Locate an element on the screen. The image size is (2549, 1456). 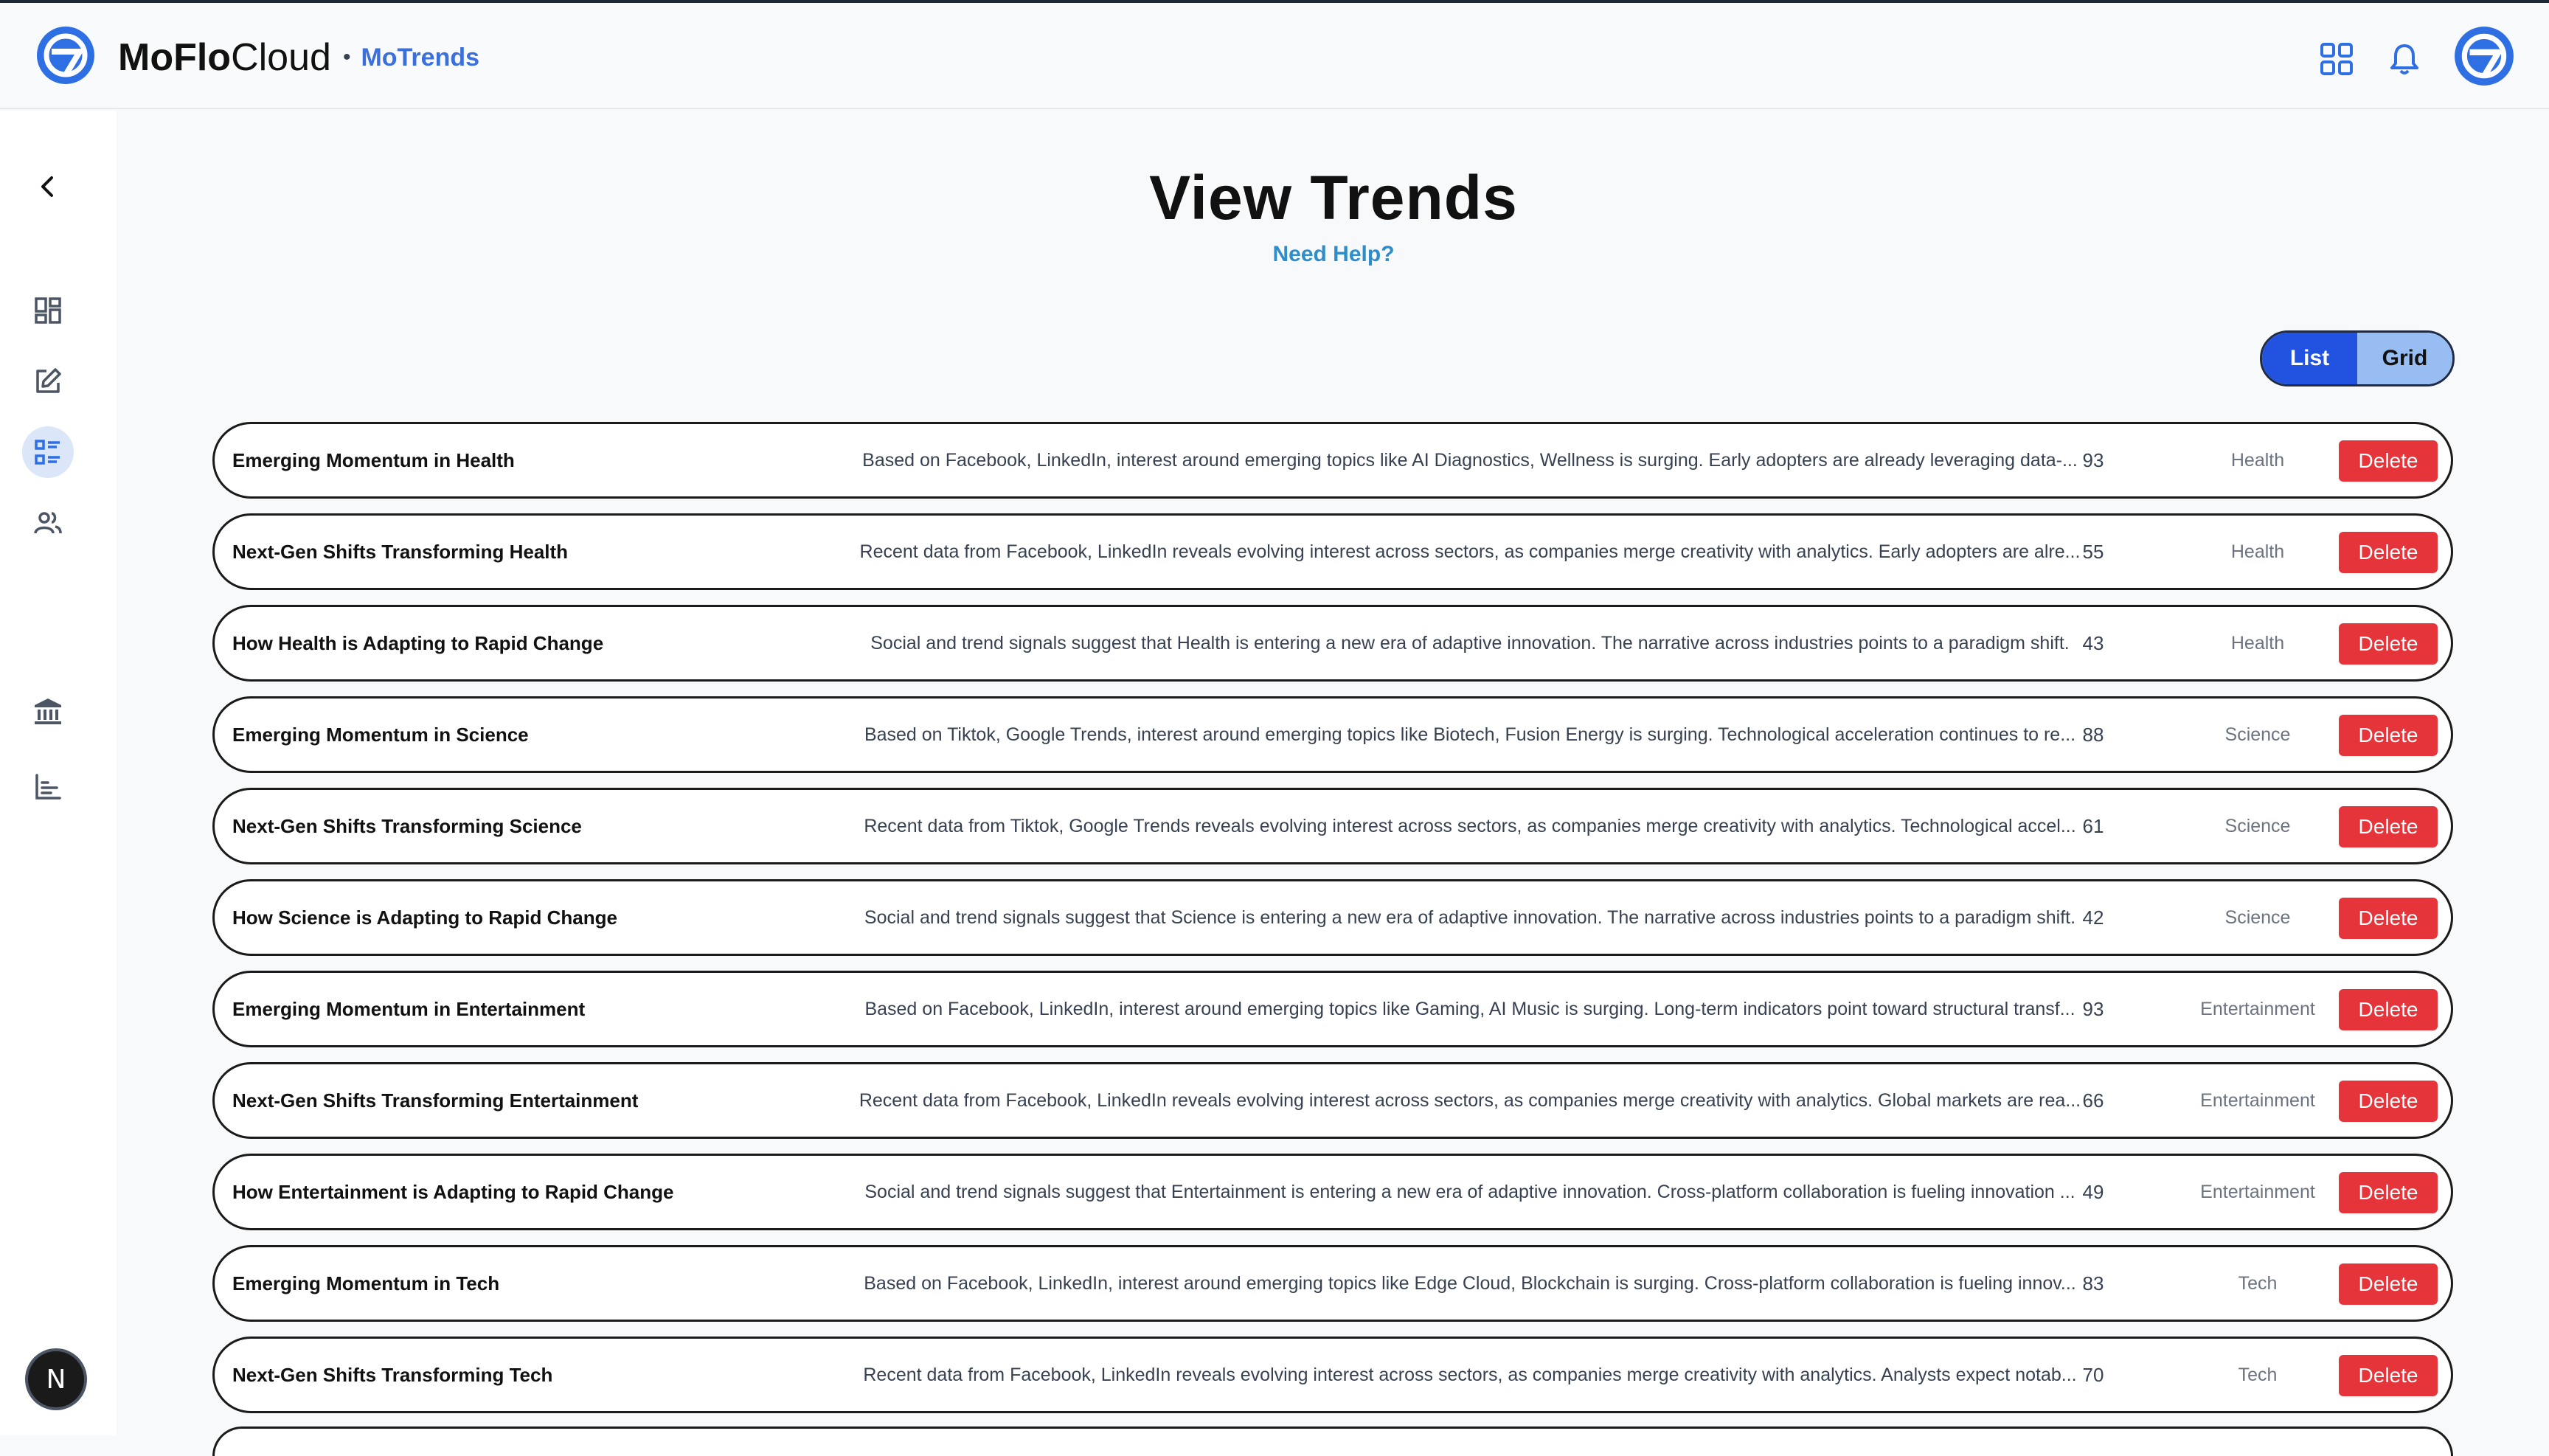
bank-icon is located at coordinates (48, 711).